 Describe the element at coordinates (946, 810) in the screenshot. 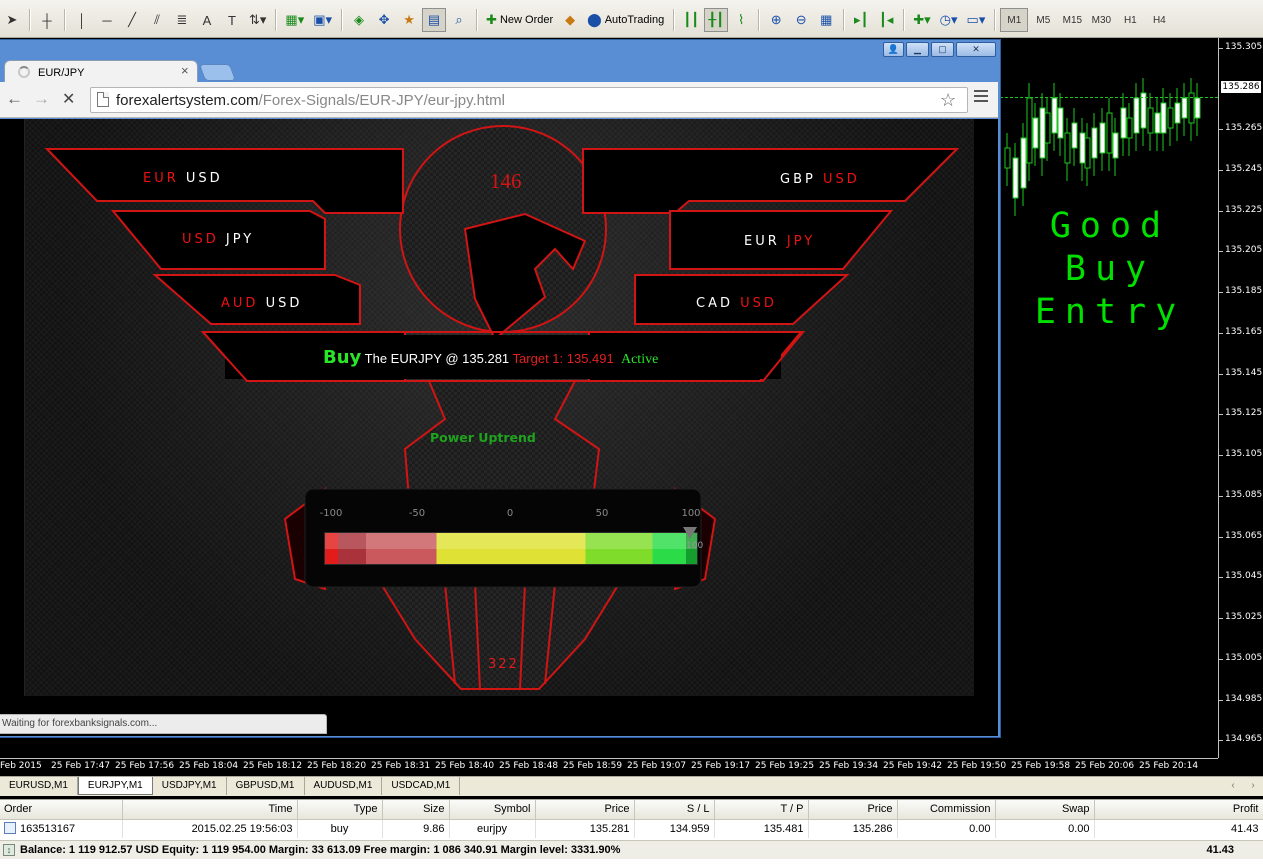

I see `column-header: Commission` at that location.